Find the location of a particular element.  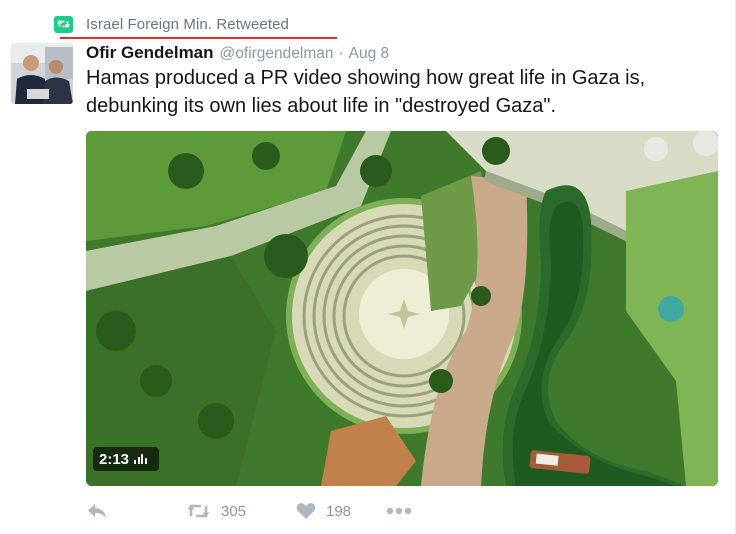

like-count: 198 is located at coordinates (339, 511).